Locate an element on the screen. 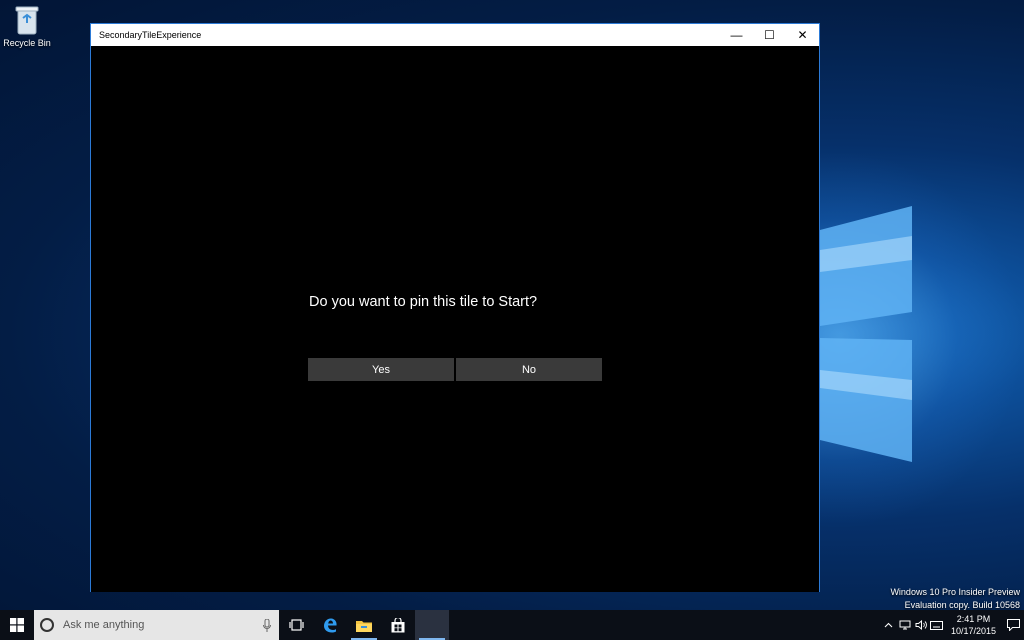  store-button is located at coordinates (398, 625).